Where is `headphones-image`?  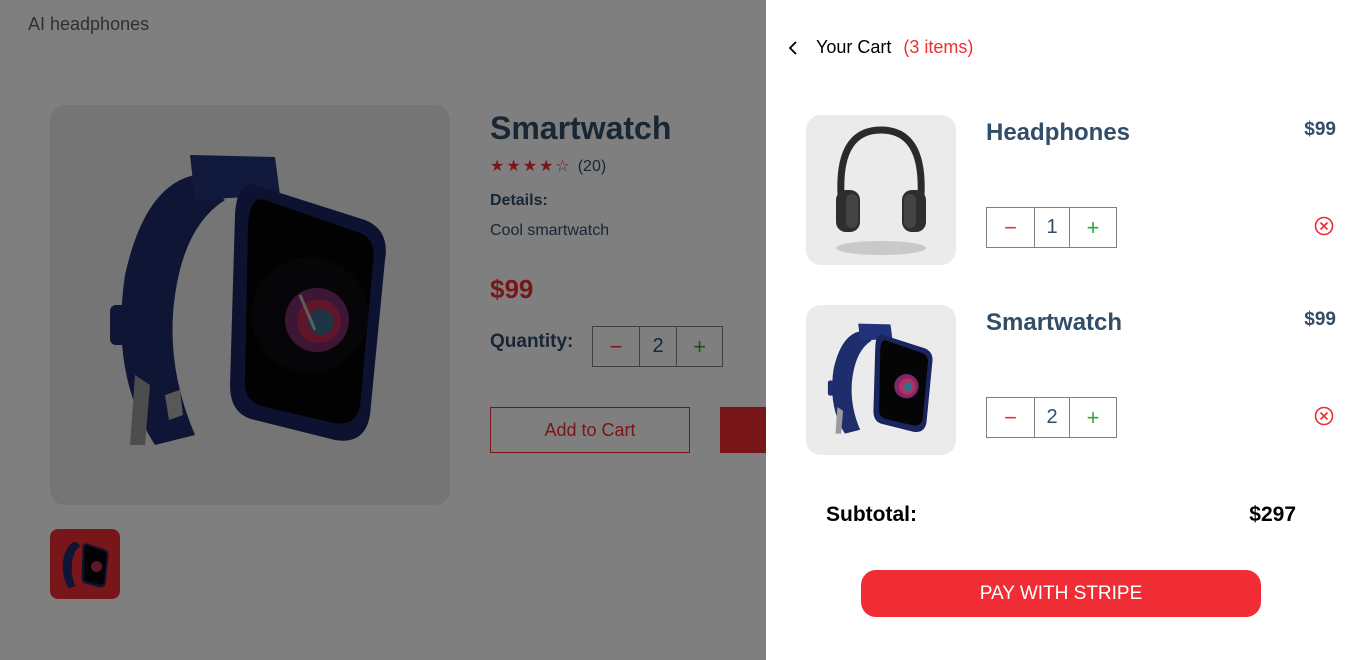 headphones-image is located at coordinates (881, 190).